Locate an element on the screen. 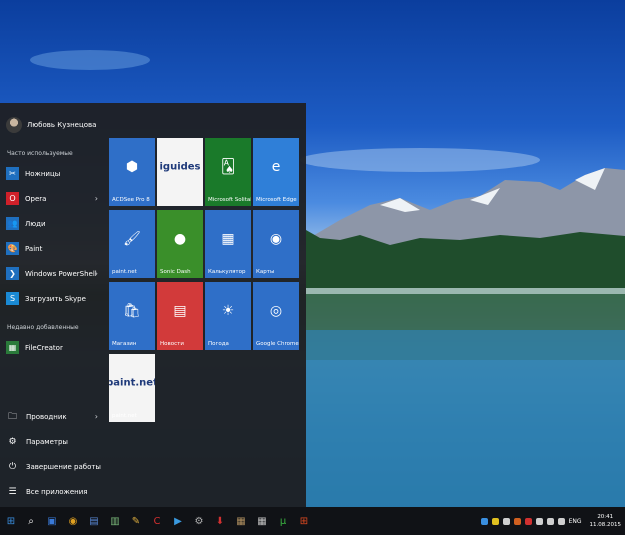 Image resolution: width=625 pixels, height=535 pixels. tile-paintnet: 🖌 paint.net is located at coordinates (132, 244).